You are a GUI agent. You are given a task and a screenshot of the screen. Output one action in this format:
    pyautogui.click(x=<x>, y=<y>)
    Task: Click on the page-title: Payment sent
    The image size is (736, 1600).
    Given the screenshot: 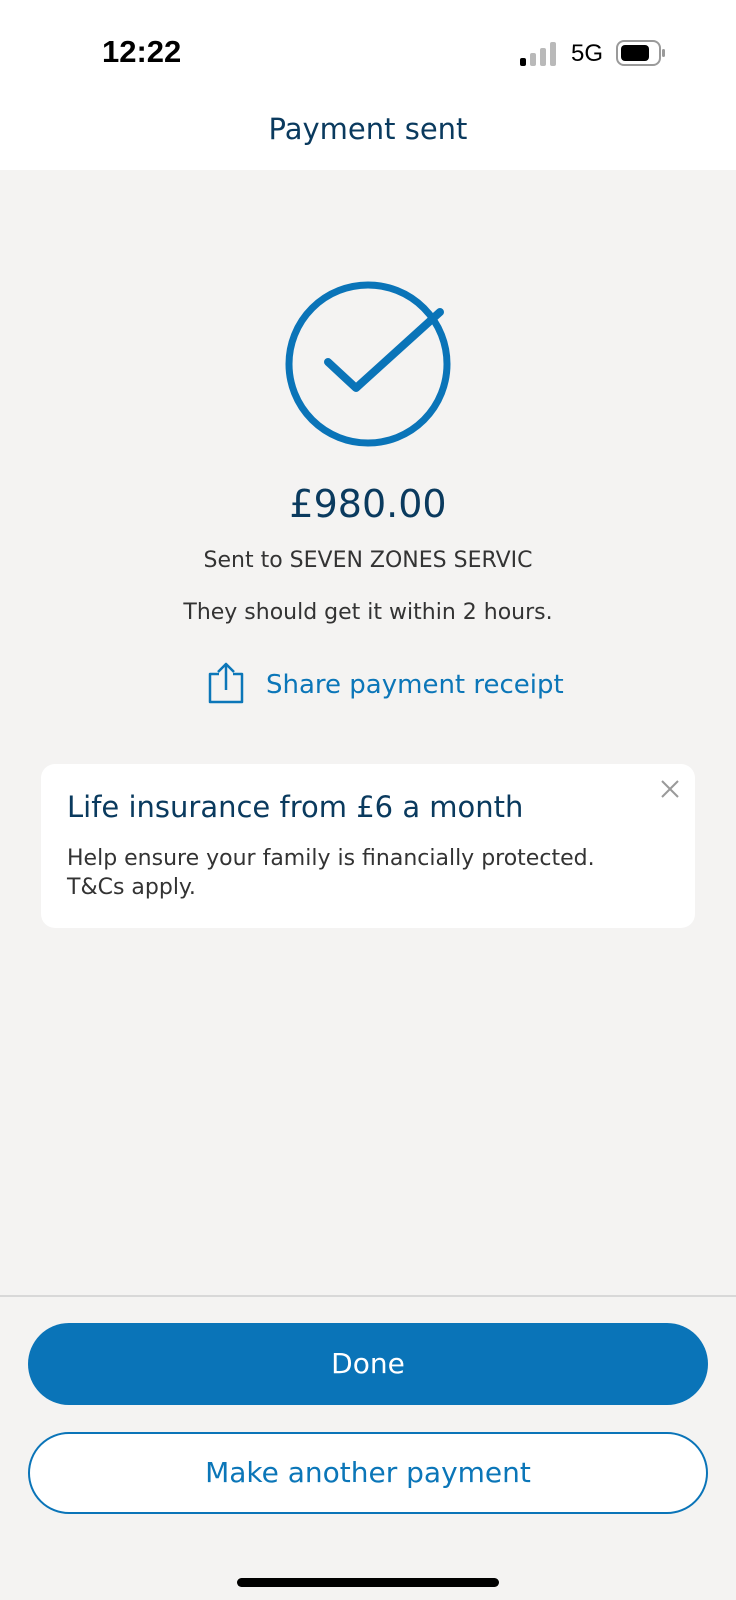 What is the action you would take?
    pyautogui.click(x=368, y=129)
    